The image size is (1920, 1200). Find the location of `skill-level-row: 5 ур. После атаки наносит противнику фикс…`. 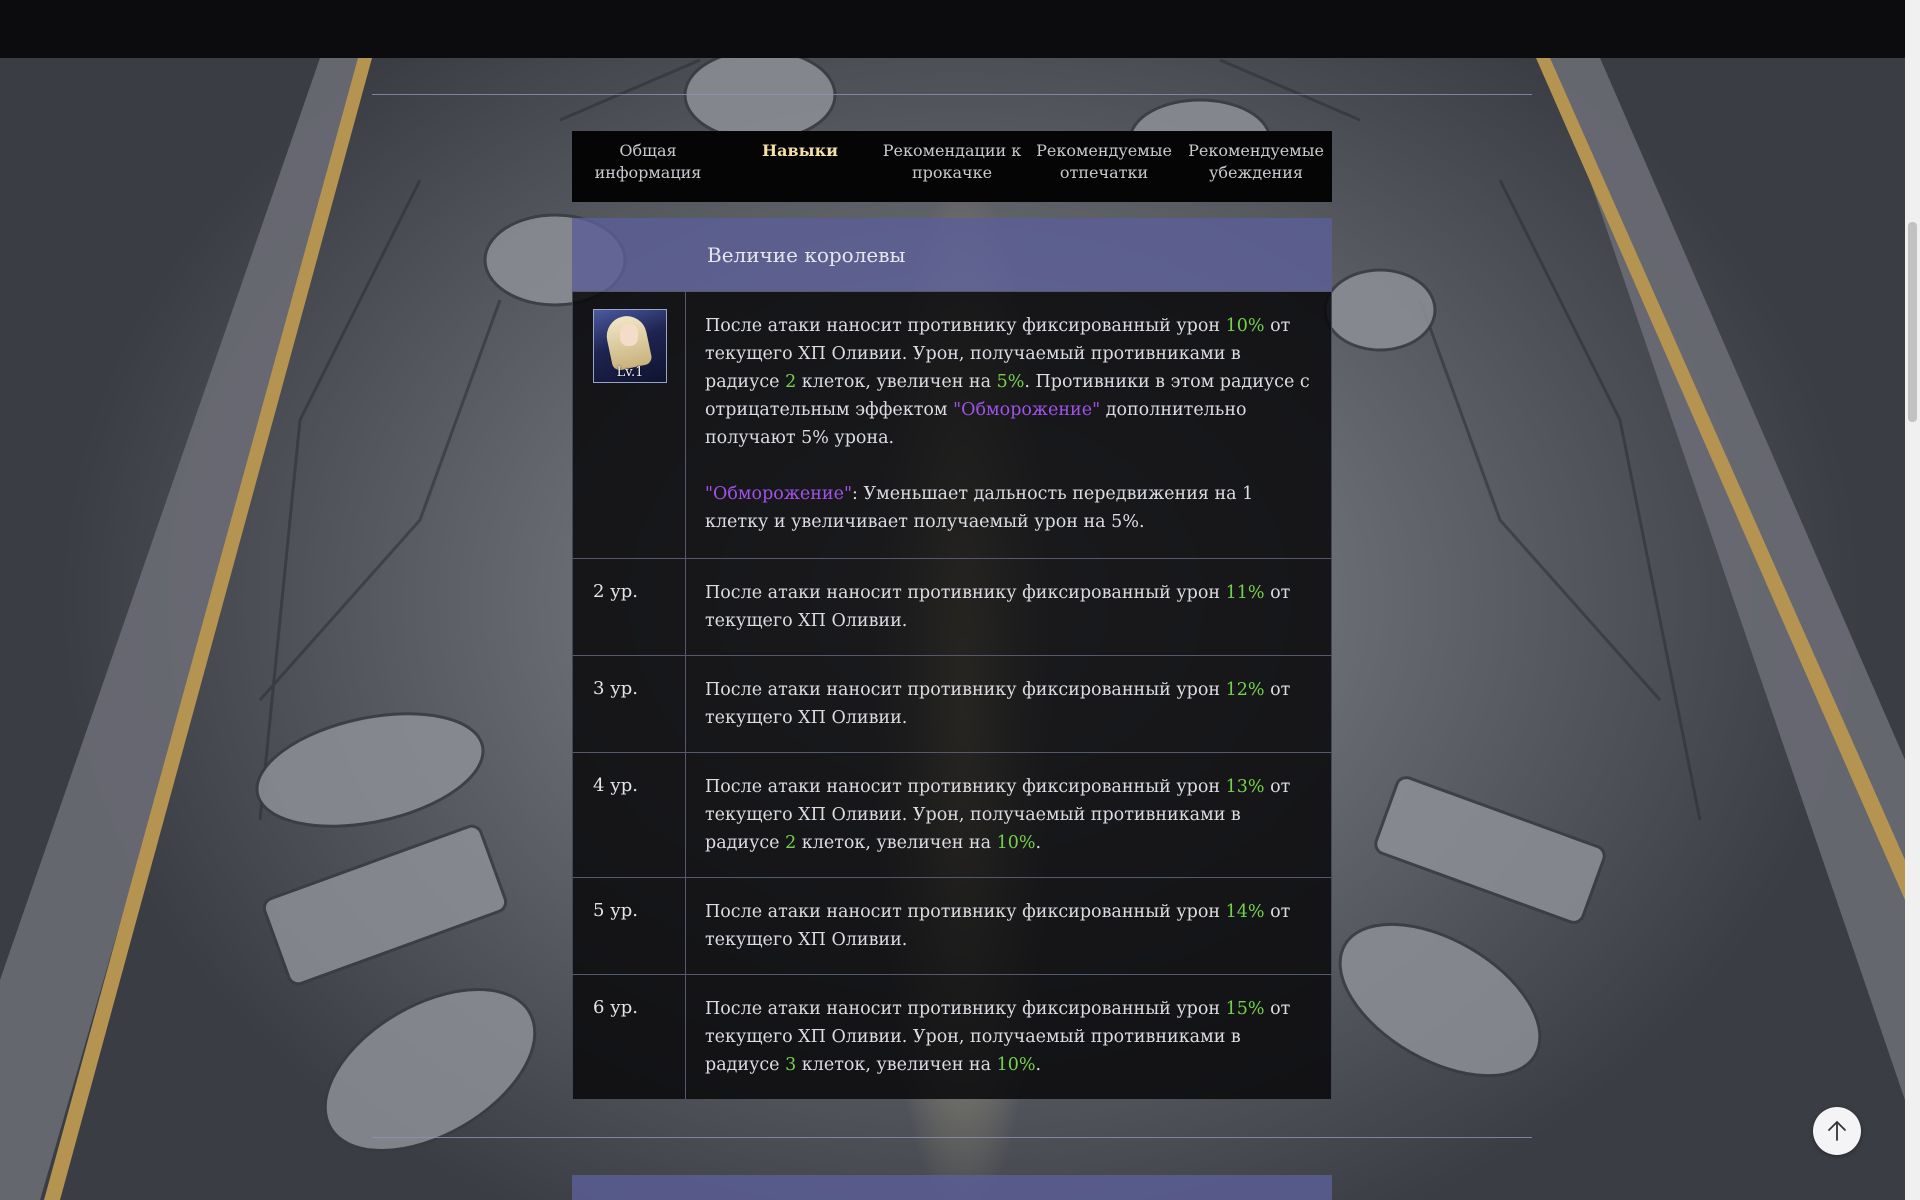

skill-level-row: 5 ур. После атаки наносит противнику фикс… is located at coordinates (952, 925).